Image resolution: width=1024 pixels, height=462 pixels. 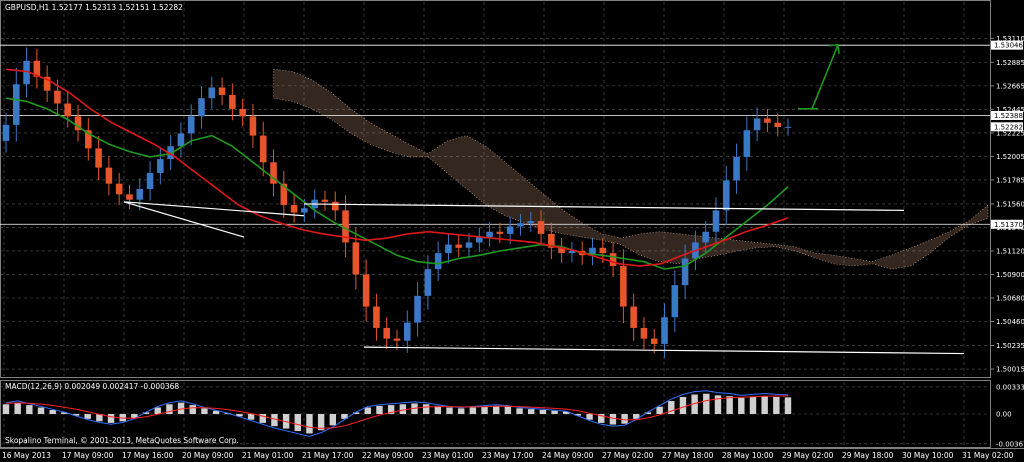 What do you see at coordinates (568, 455) in the screenshot?
I see `x-tick-label: 24 May 09:00` at bounding box center [568, 455].